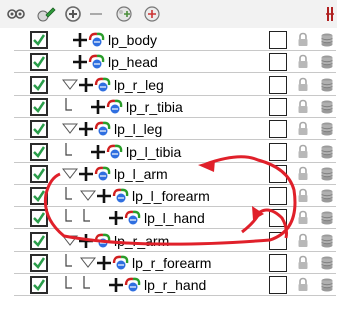 This screenshot has height=328, width=337. Describe the element at coordinates (330, 14) in the screenshot. I see `toolbar-overflow-icon` at that location.